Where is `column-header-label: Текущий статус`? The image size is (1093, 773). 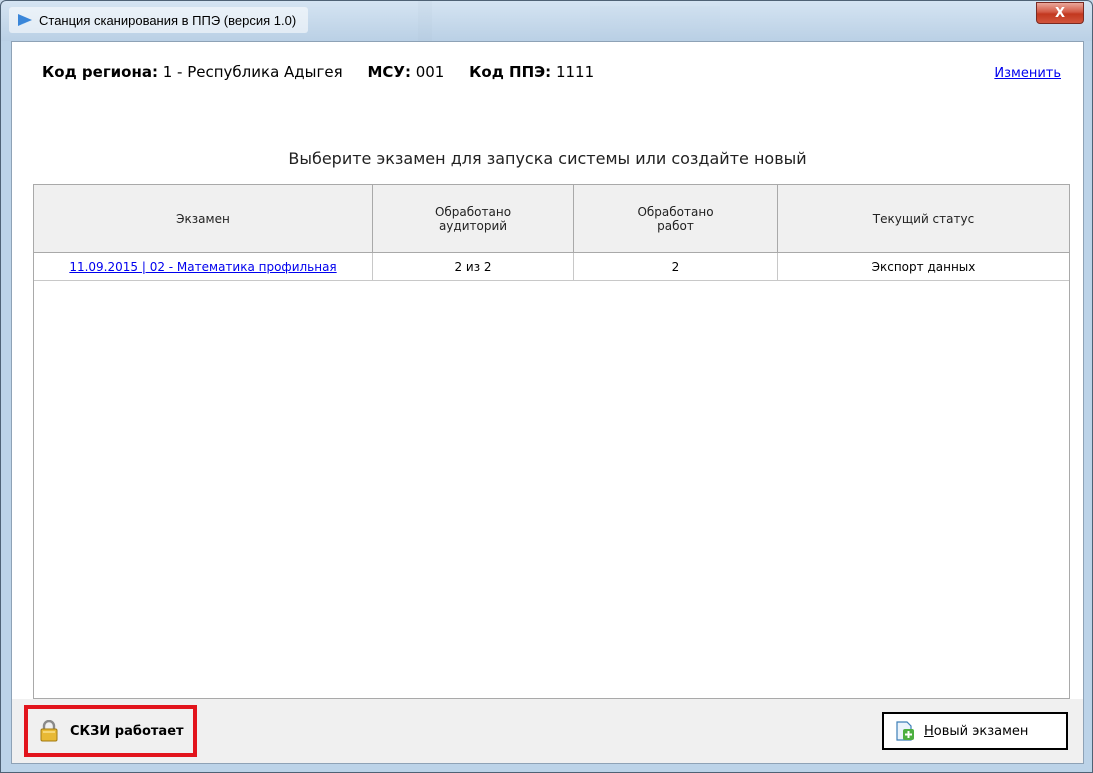
column-header-label: Текущий статус is located at coordinates (923, 218).